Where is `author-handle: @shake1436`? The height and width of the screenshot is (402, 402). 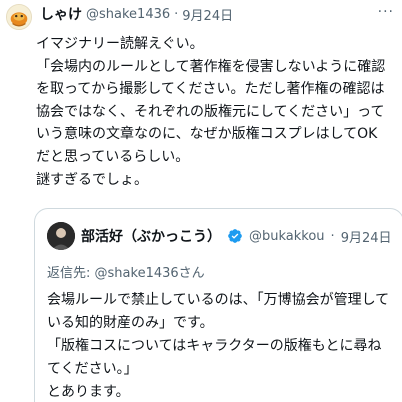 author-handle: @shake1436 is located at coordinates (128, 14).